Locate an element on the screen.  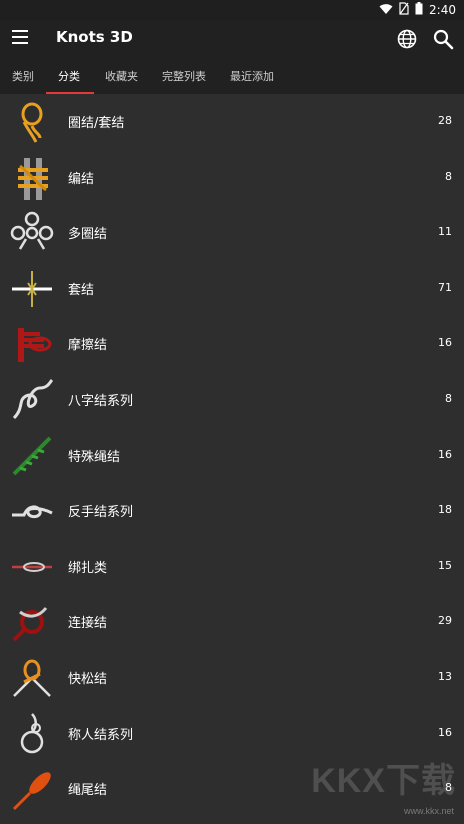
category-count: 29 is located at coordinates (445, 621).